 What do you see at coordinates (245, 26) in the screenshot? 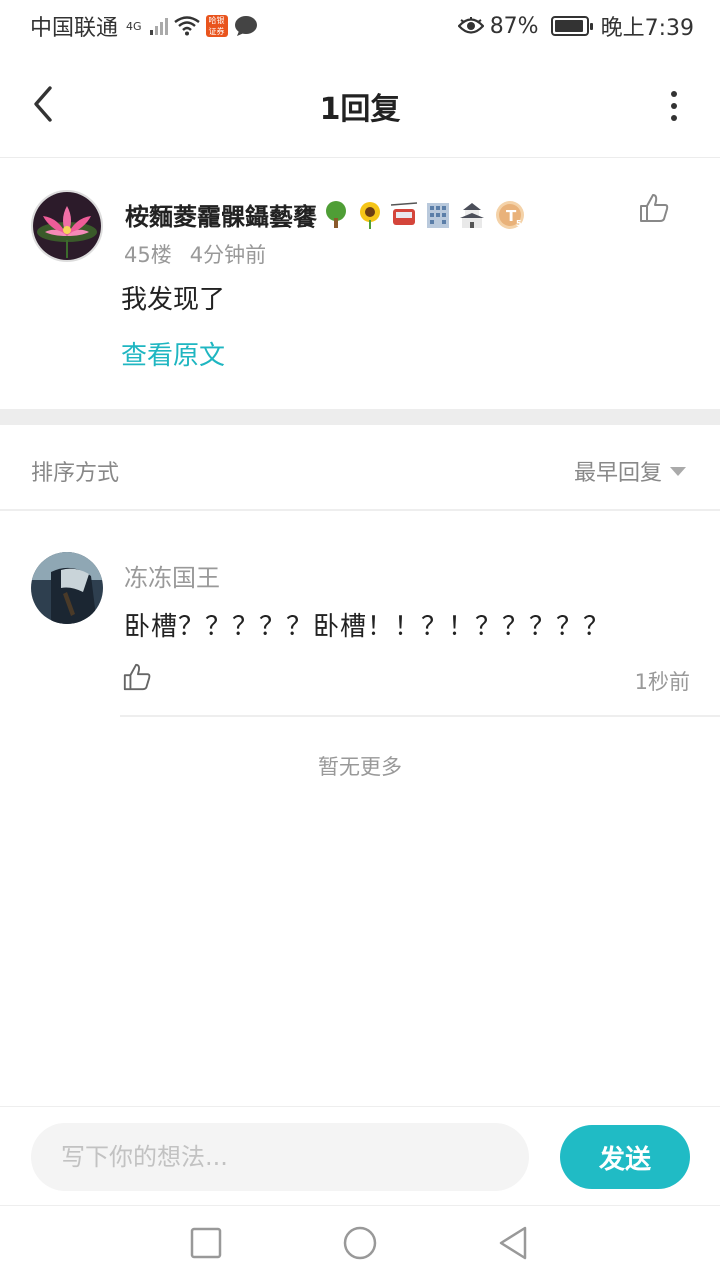
I see `message-icon` at bounding box center [245, 26].